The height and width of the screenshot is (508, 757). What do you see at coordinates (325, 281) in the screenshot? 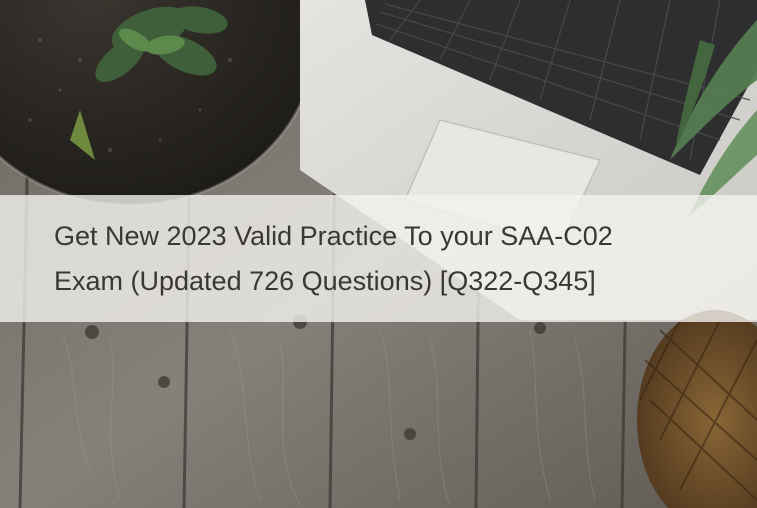
I see `title-line-2: Exam (Updated 726 Questions) [Q322-Q345]` at bounding box center [325, 281].